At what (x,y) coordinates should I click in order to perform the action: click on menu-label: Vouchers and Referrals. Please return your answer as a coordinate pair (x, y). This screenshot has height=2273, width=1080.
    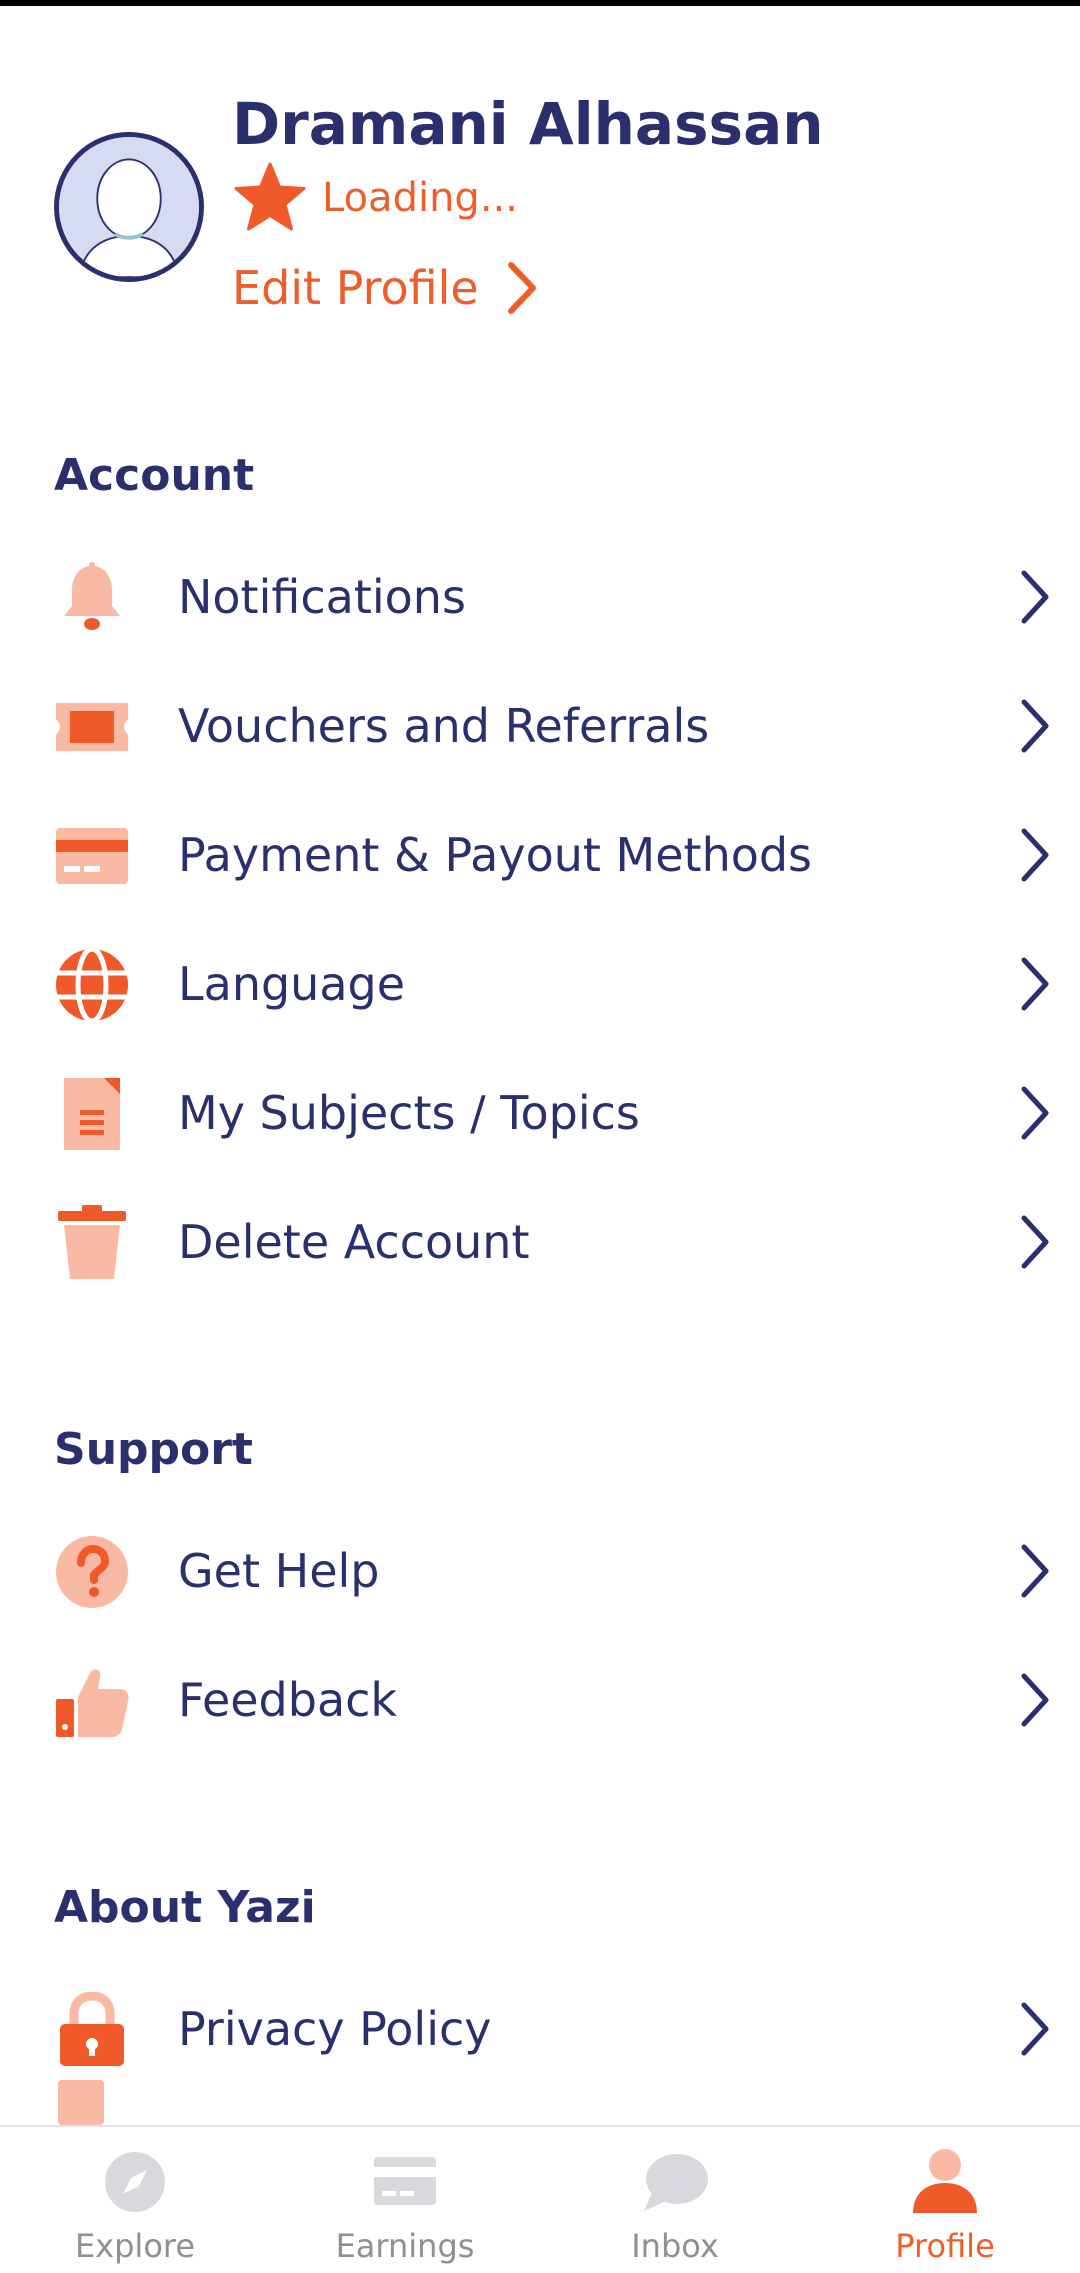
    Looking at the image, I should click on (444, 726).